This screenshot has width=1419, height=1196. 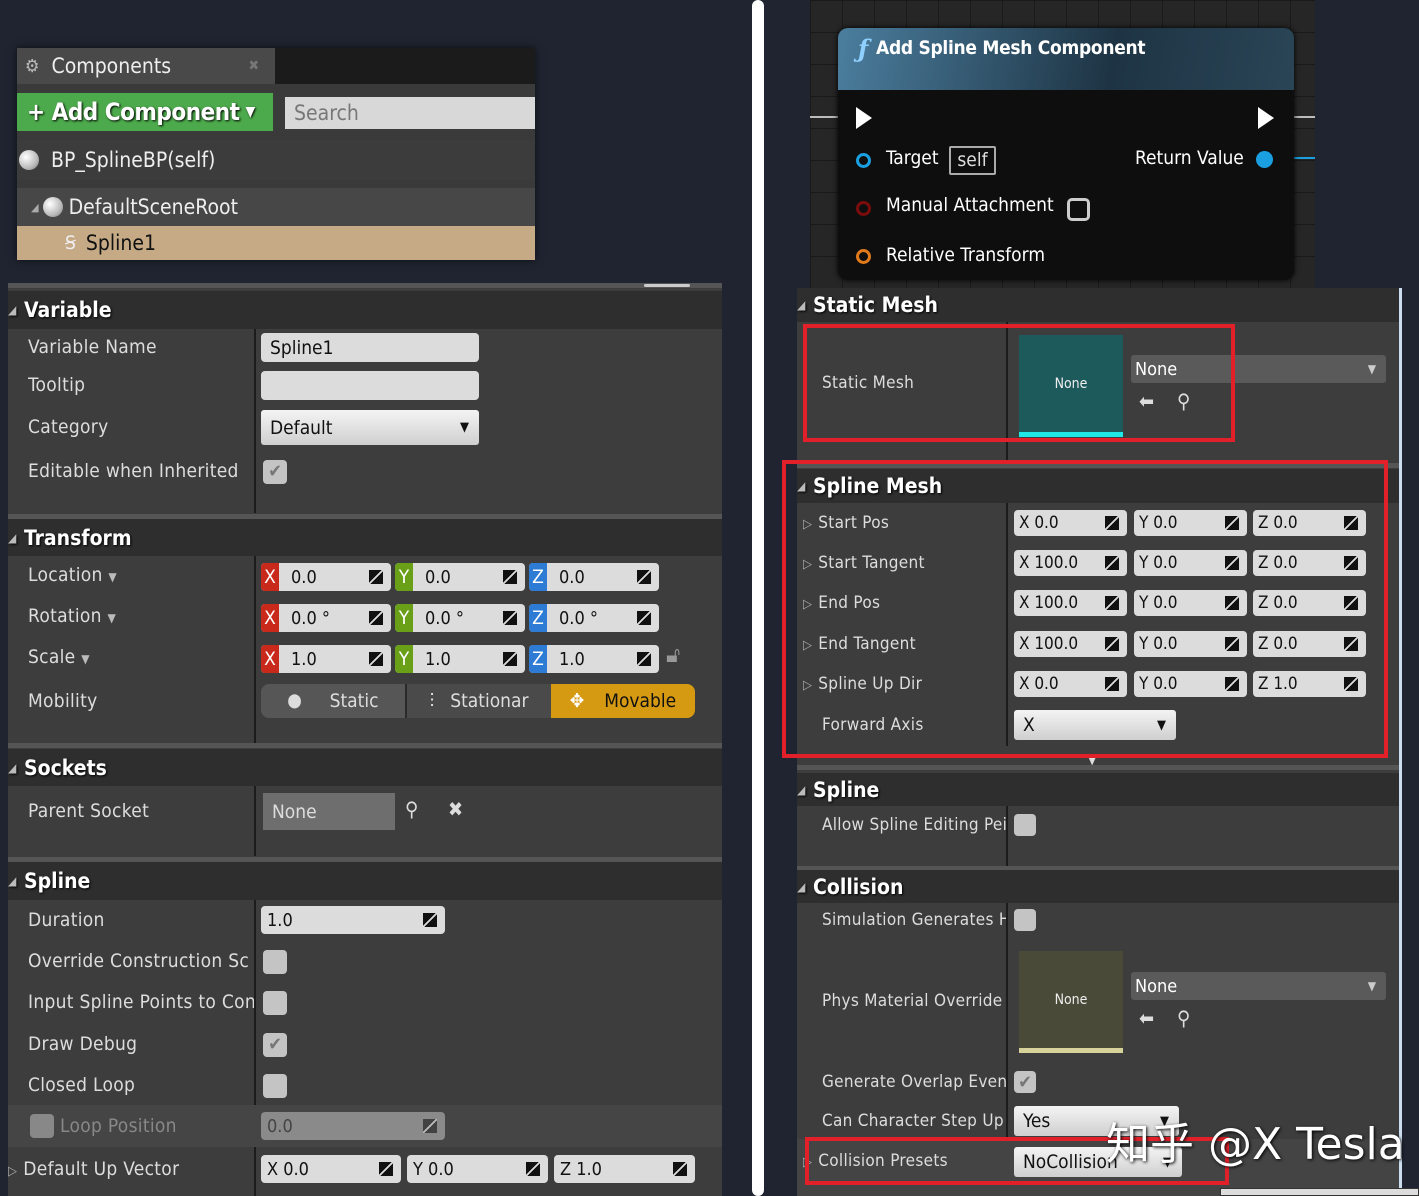 What do you see at coordinates (276, 160) in the screenshot?
I see `tree-item-self: BP_SplineBP(self)` at bounding box center [276, 160].